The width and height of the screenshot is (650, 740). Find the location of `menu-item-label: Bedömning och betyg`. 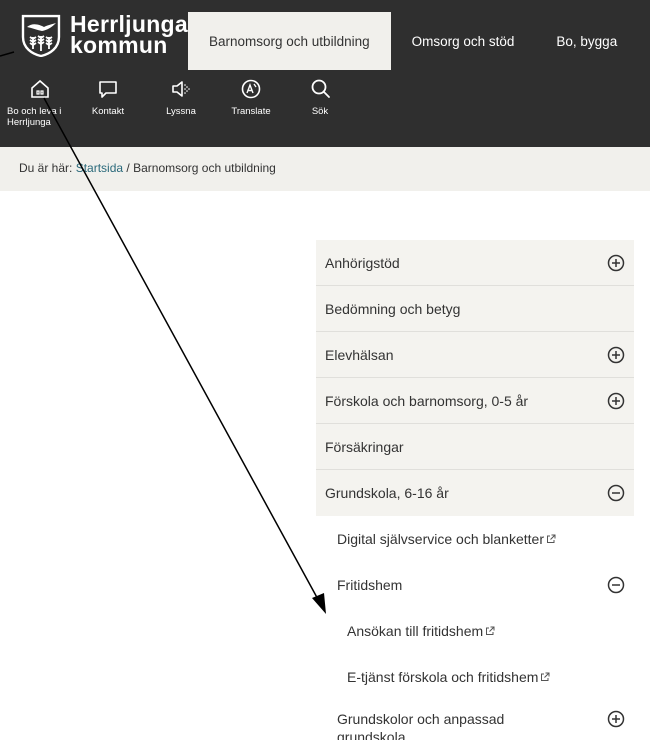

menu-item-label: Bedömning och betyg is located at coordinates (393, 308).